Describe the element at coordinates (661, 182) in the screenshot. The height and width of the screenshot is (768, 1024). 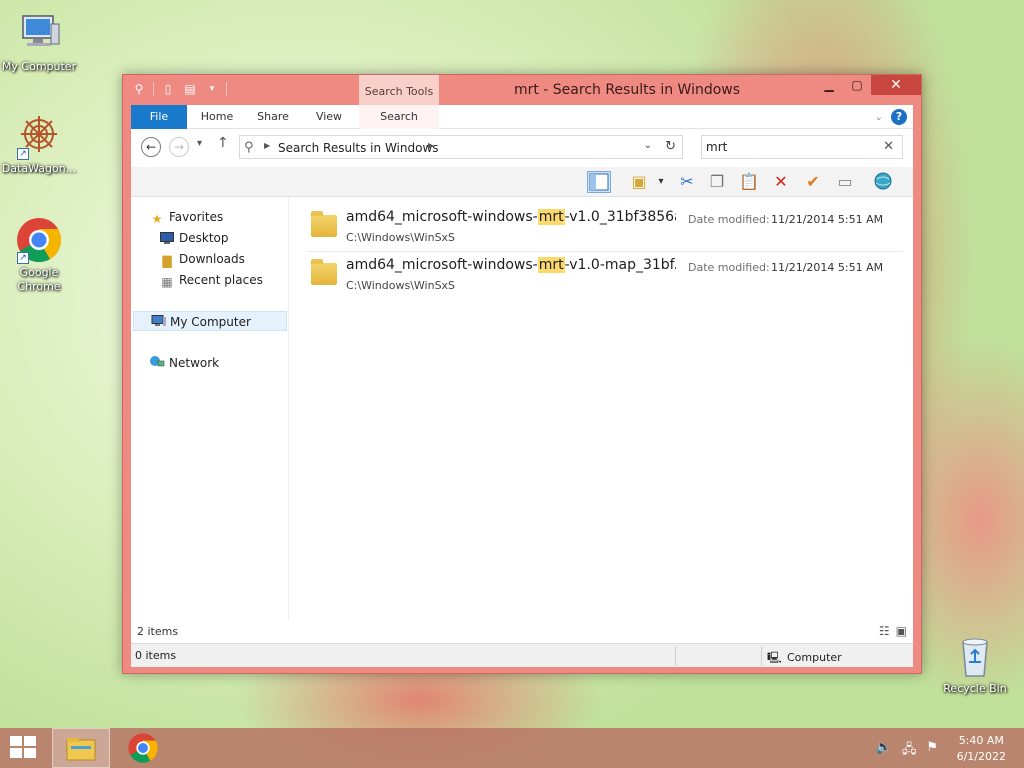
I see `select-dropdown-chevron-icon: ▾` at that location.